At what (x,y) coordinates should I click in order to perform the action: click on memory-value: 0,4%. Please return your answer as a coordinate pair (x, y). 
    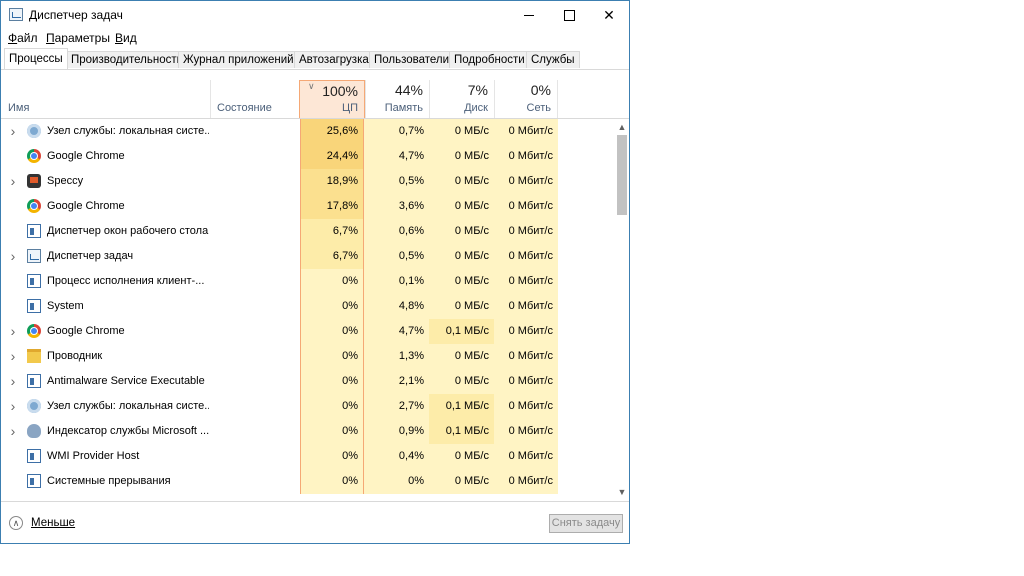
    Looking at the image, I should click on (396, 456).